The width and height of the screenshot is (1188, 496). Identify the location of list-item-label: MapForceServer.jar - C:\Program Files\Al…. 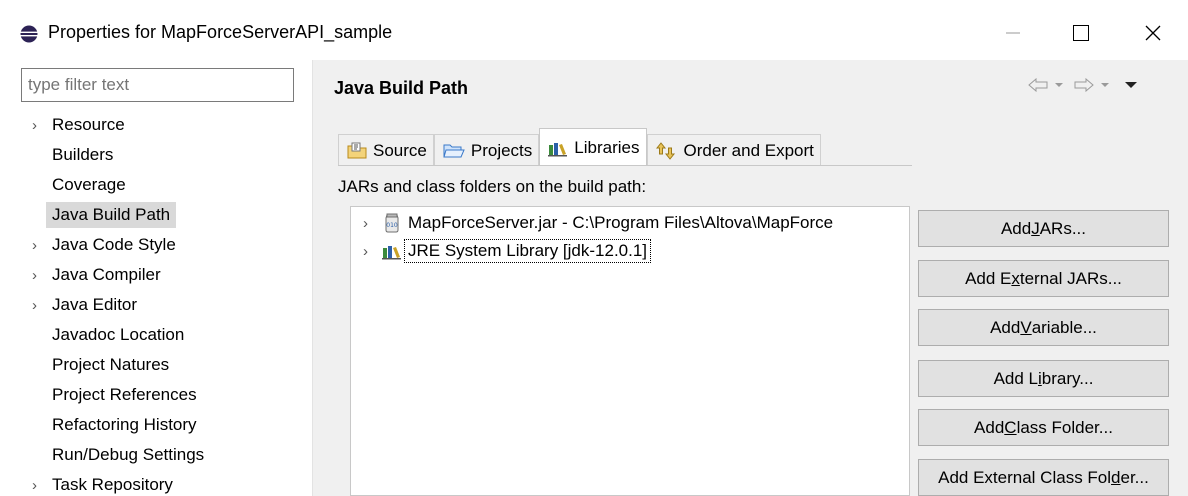
(621, 222).